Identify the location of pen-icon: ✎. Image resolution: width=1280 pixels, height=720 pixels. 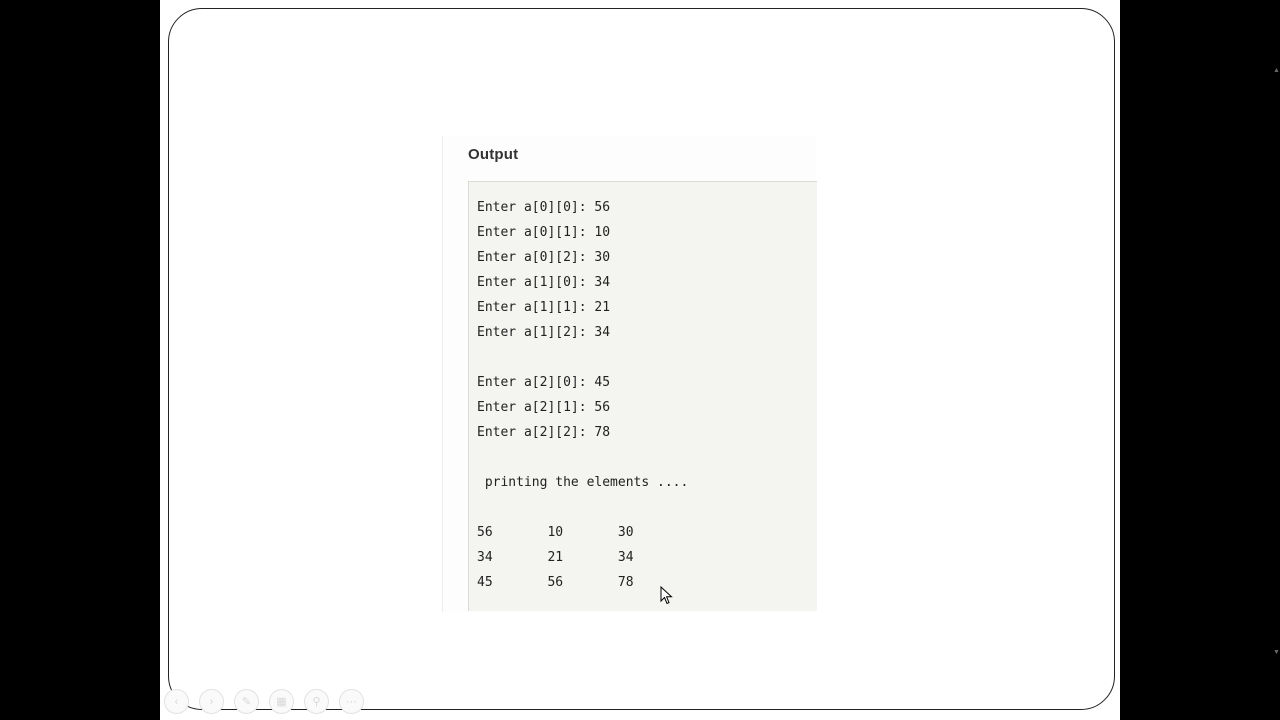
(246, 702).